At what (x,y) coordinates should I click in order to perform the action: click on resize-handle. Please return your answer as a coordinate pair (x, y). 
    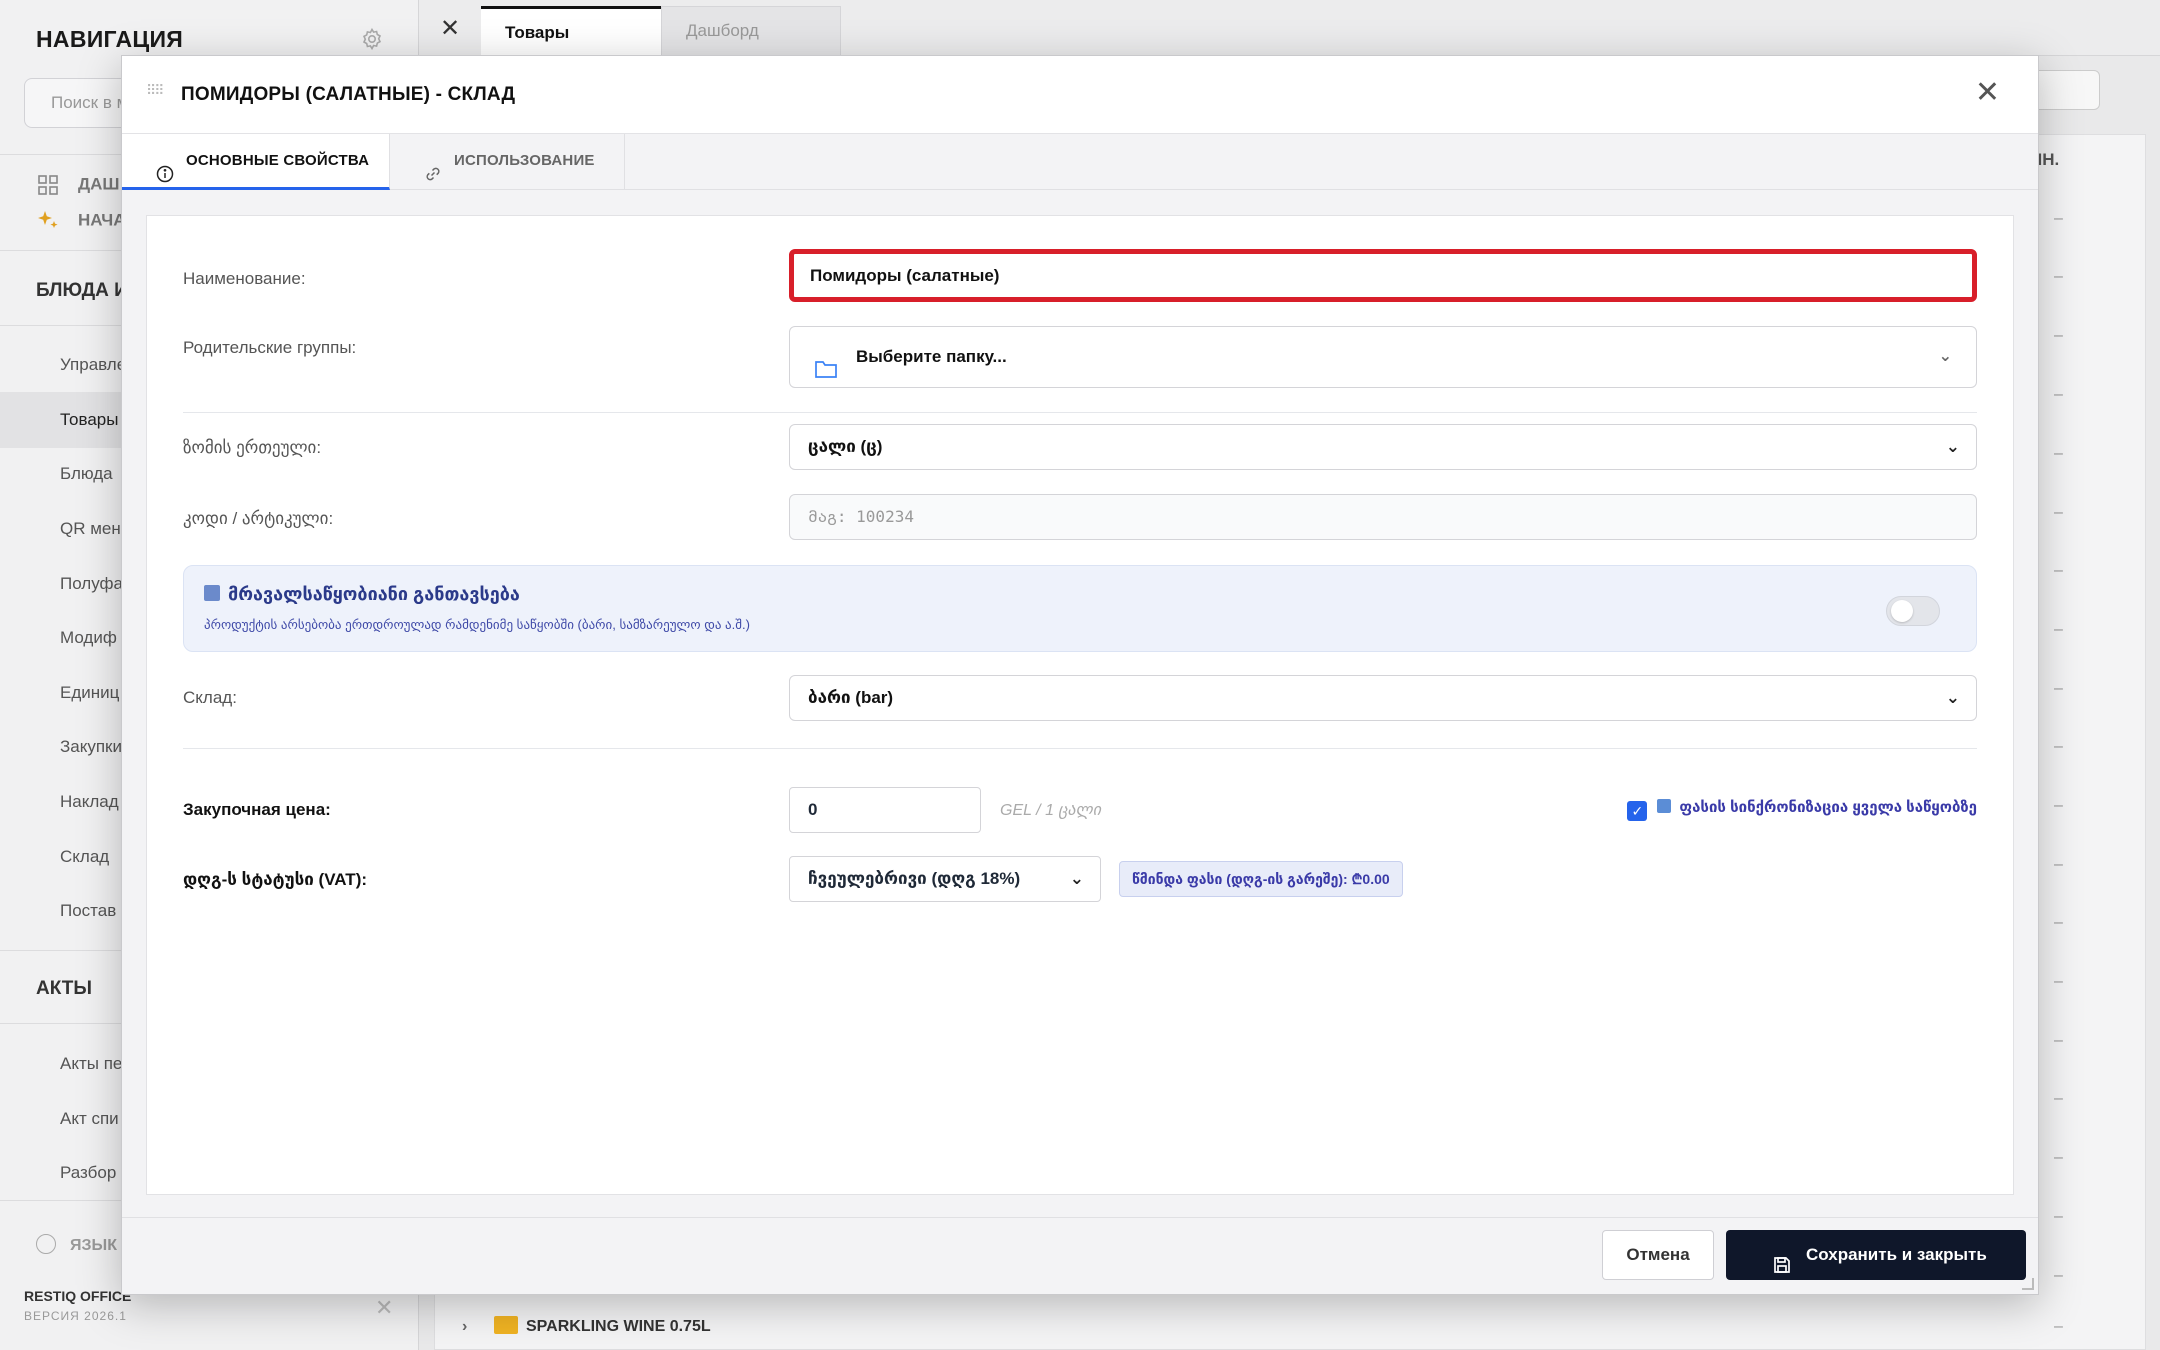
    Looking at the image, I should click on (2028, 1284).